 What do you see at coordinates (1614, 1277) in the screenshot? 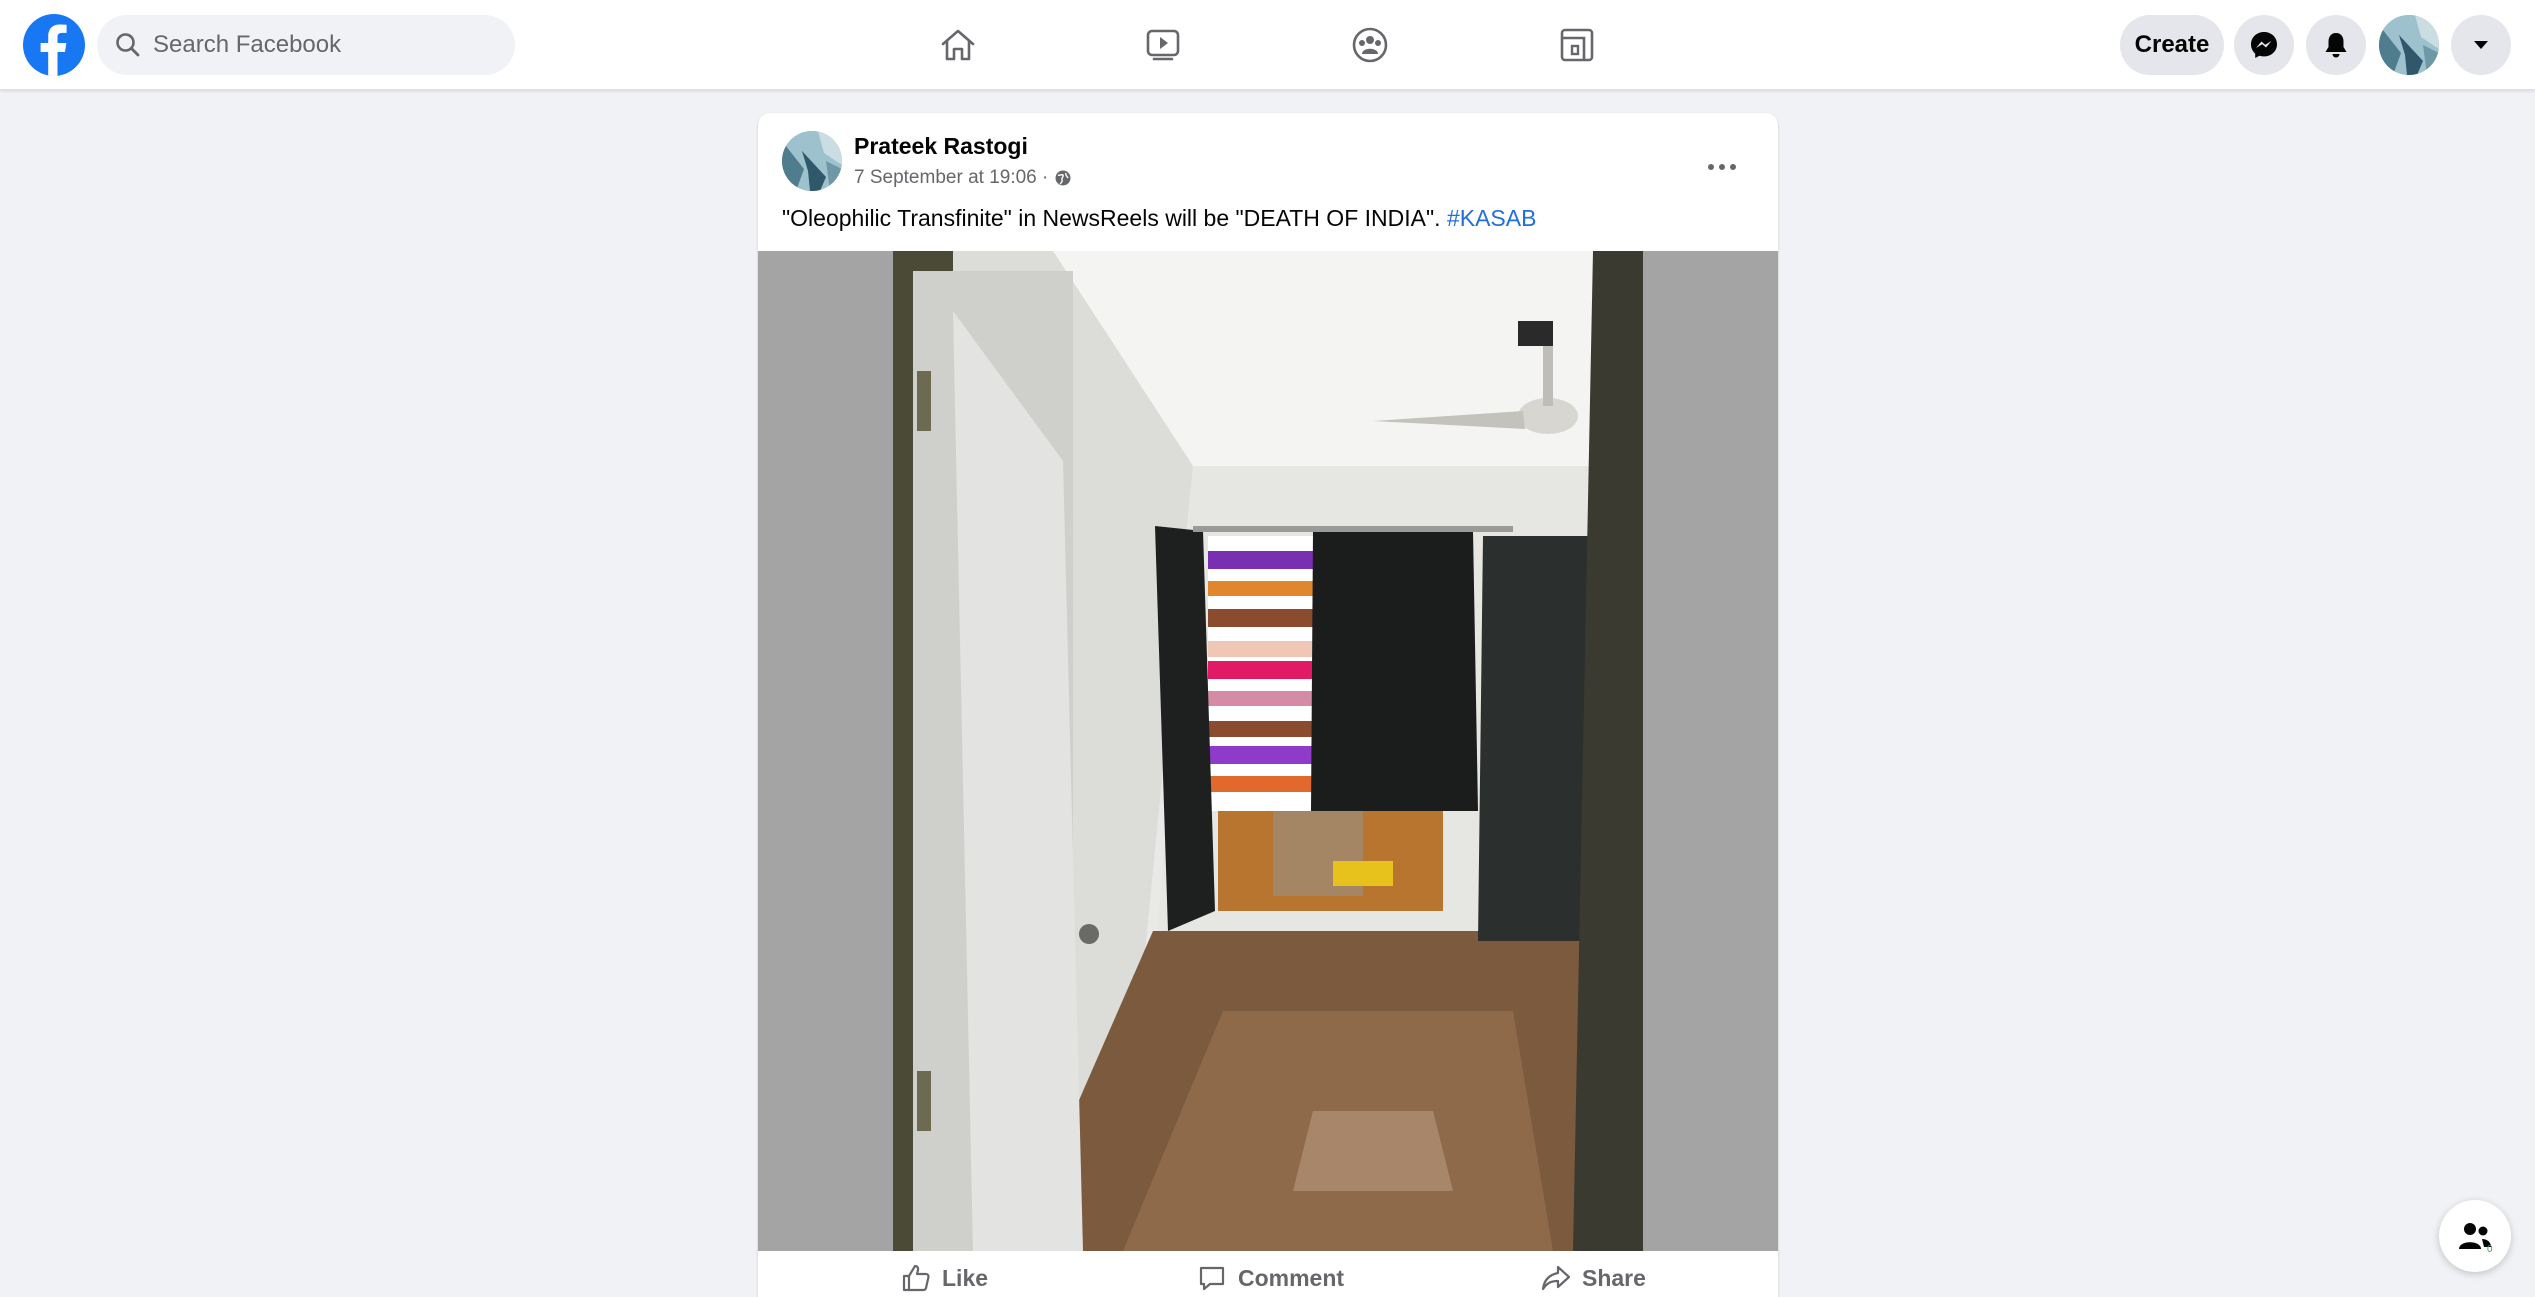
I see `share-label: Share` at bounding box center [1614, 1277].